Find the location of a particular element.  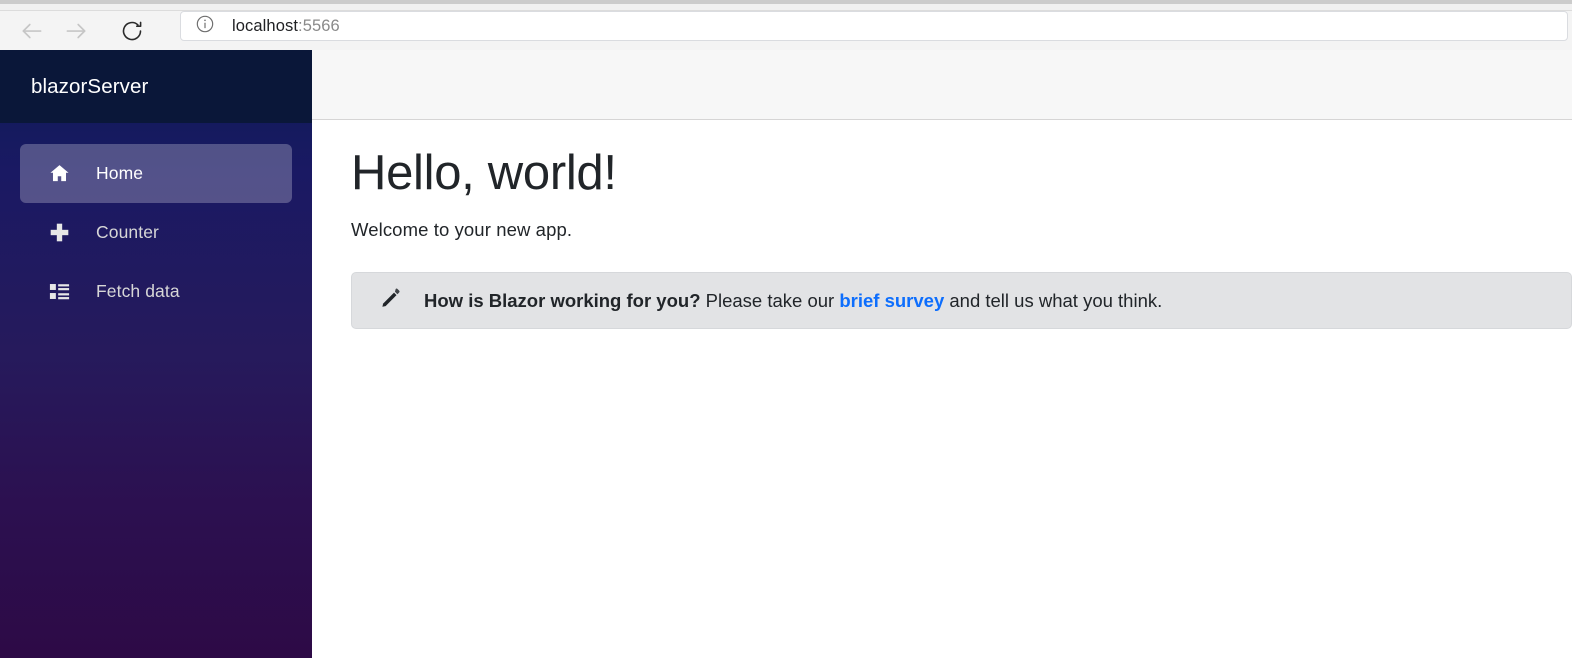

pencil-icon is located at coordinates (391, 300).